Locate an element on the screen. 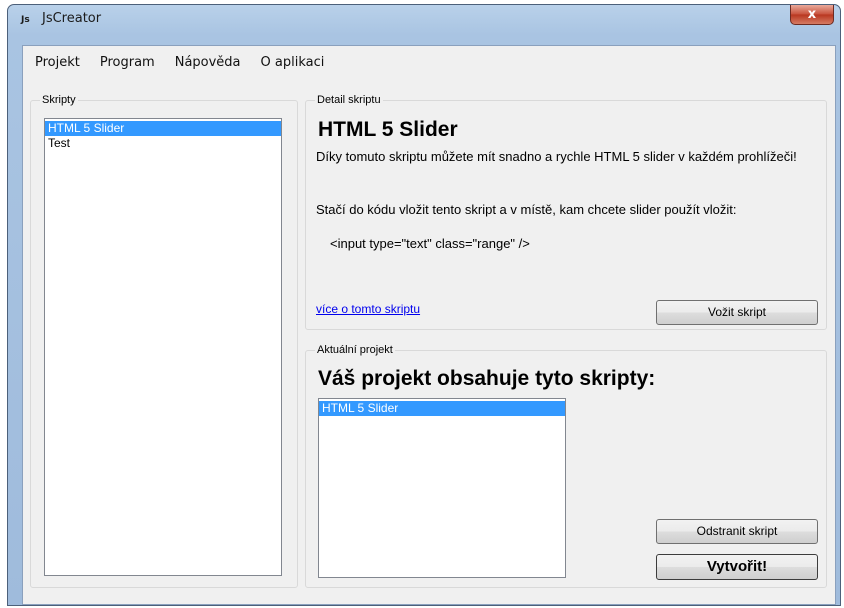  detail-code-snippet: <input type="text" class="range" /> is located at coordinates (430, 243).